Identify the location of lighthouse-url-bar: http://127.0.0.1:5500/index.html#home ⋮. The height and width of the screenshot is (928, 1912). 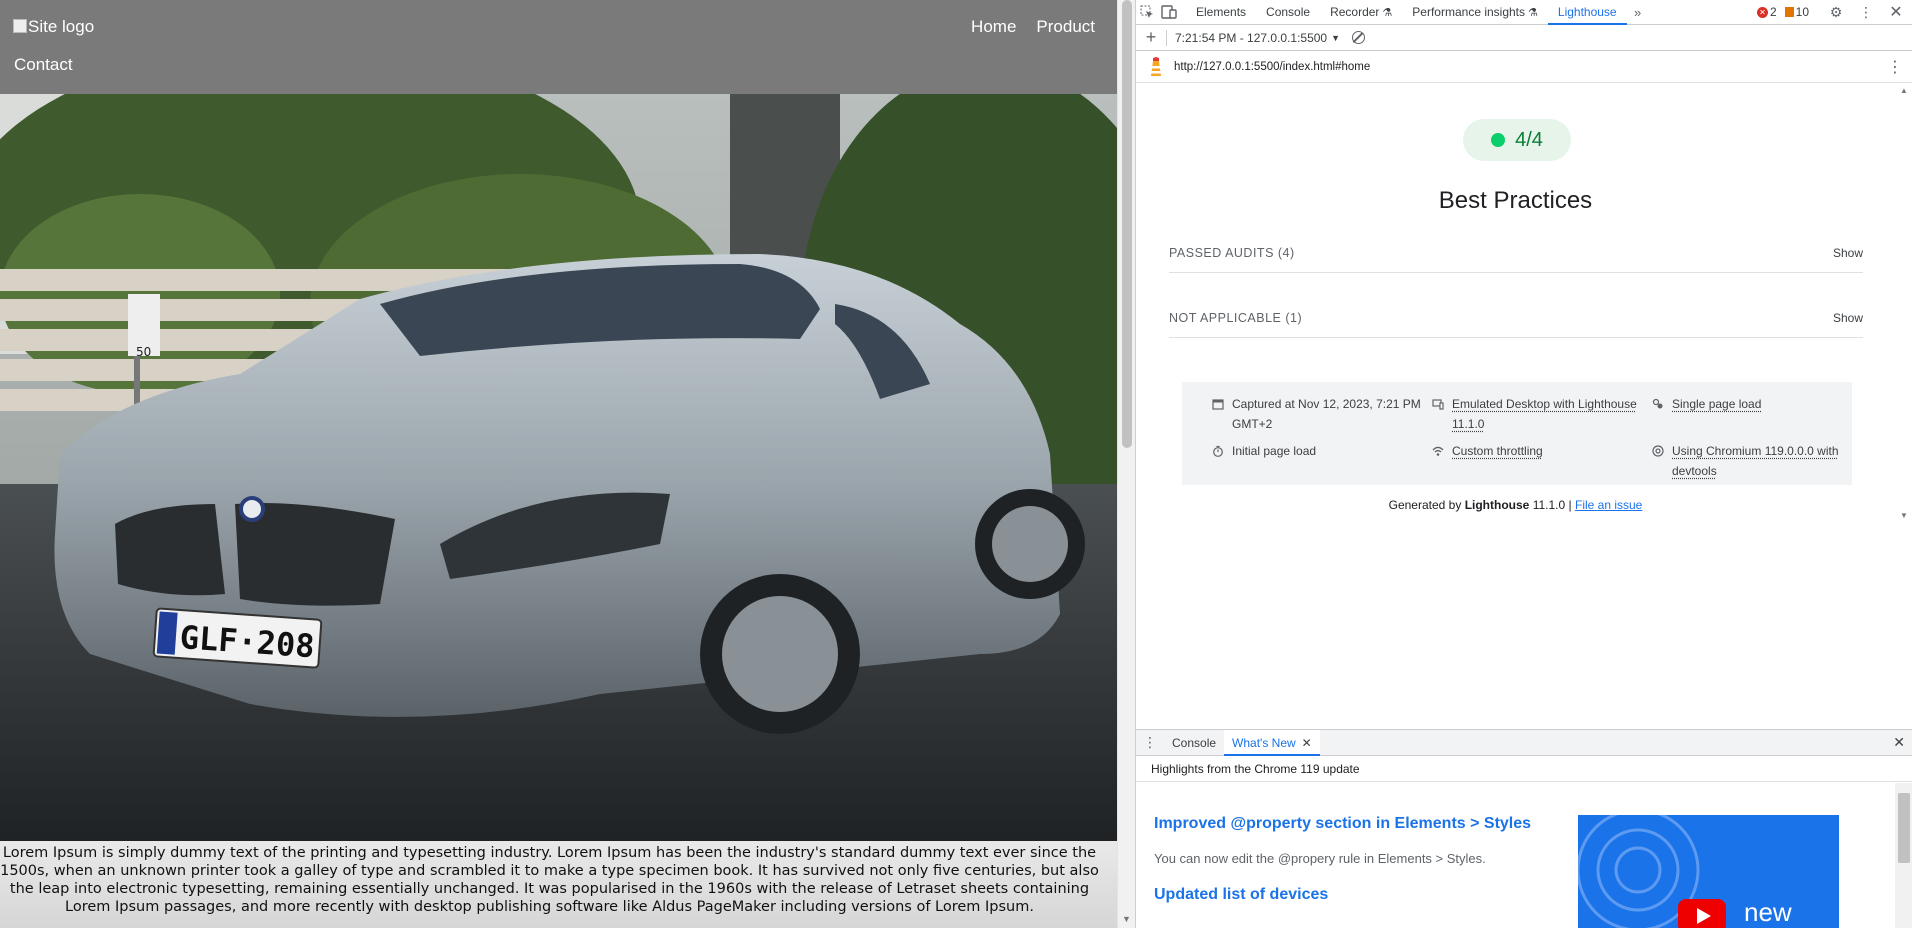
(1524, 67).